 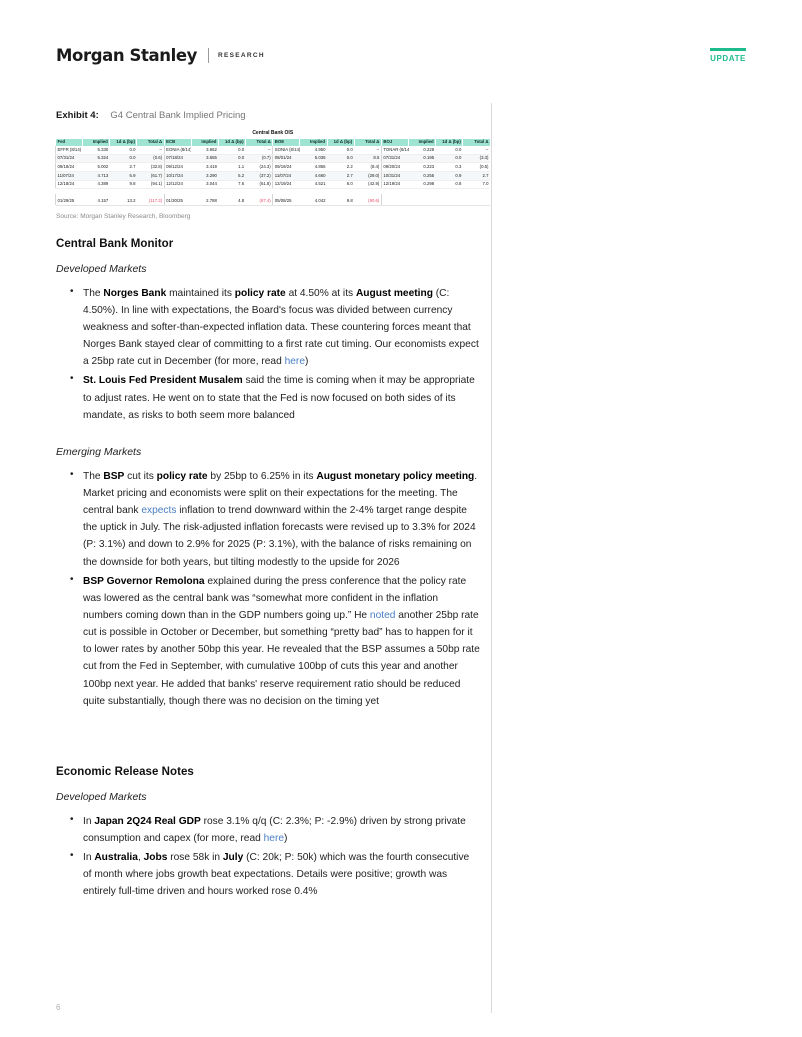 What do you see at coordinates (123, 199) in the screenshot?
I see `total-cell-1d-delta: 13.2` at bounding box center [123, 199].